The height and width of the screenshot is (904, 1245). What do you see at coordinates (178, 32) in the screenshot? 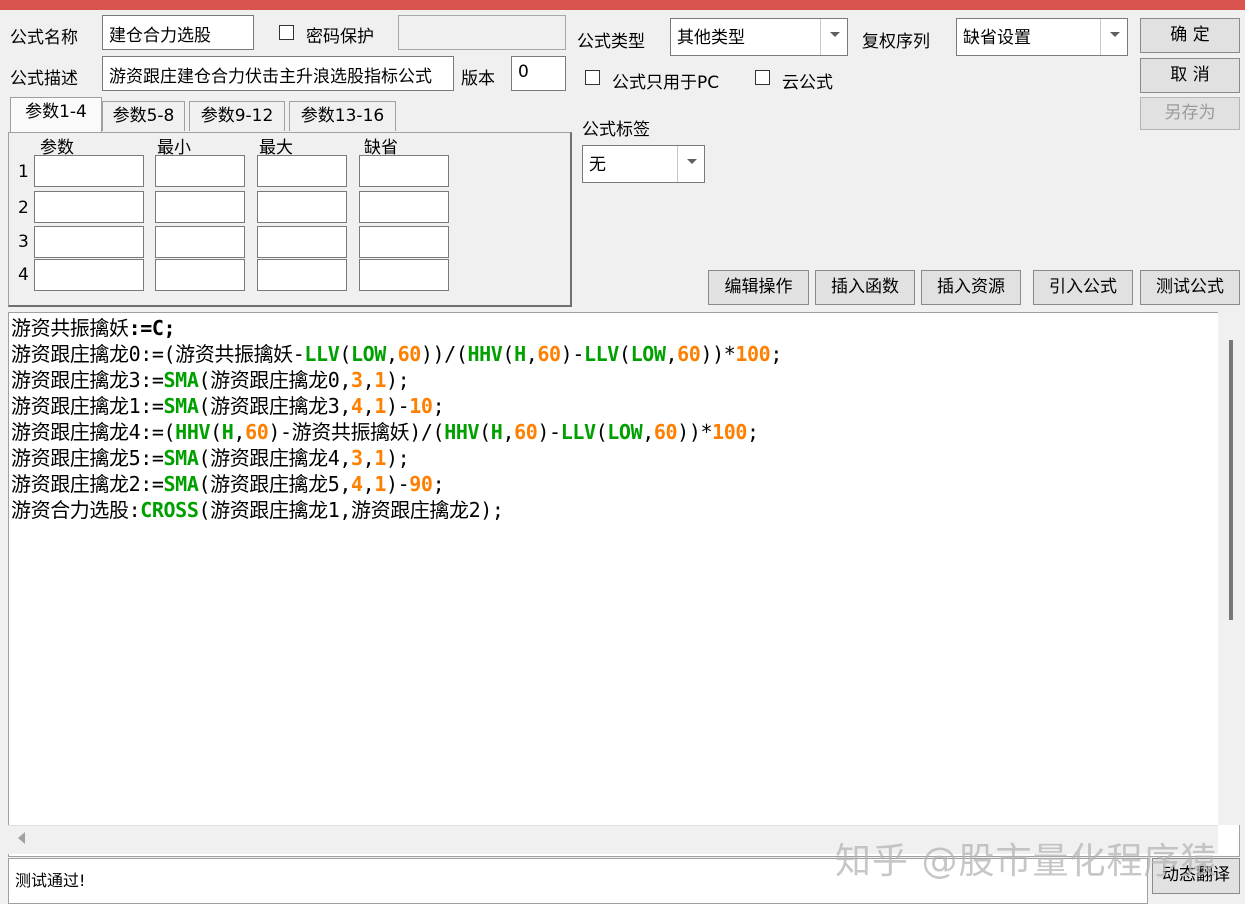
I see `formula-name-input: 建仓合力选股` at bounding box center [178, 32].